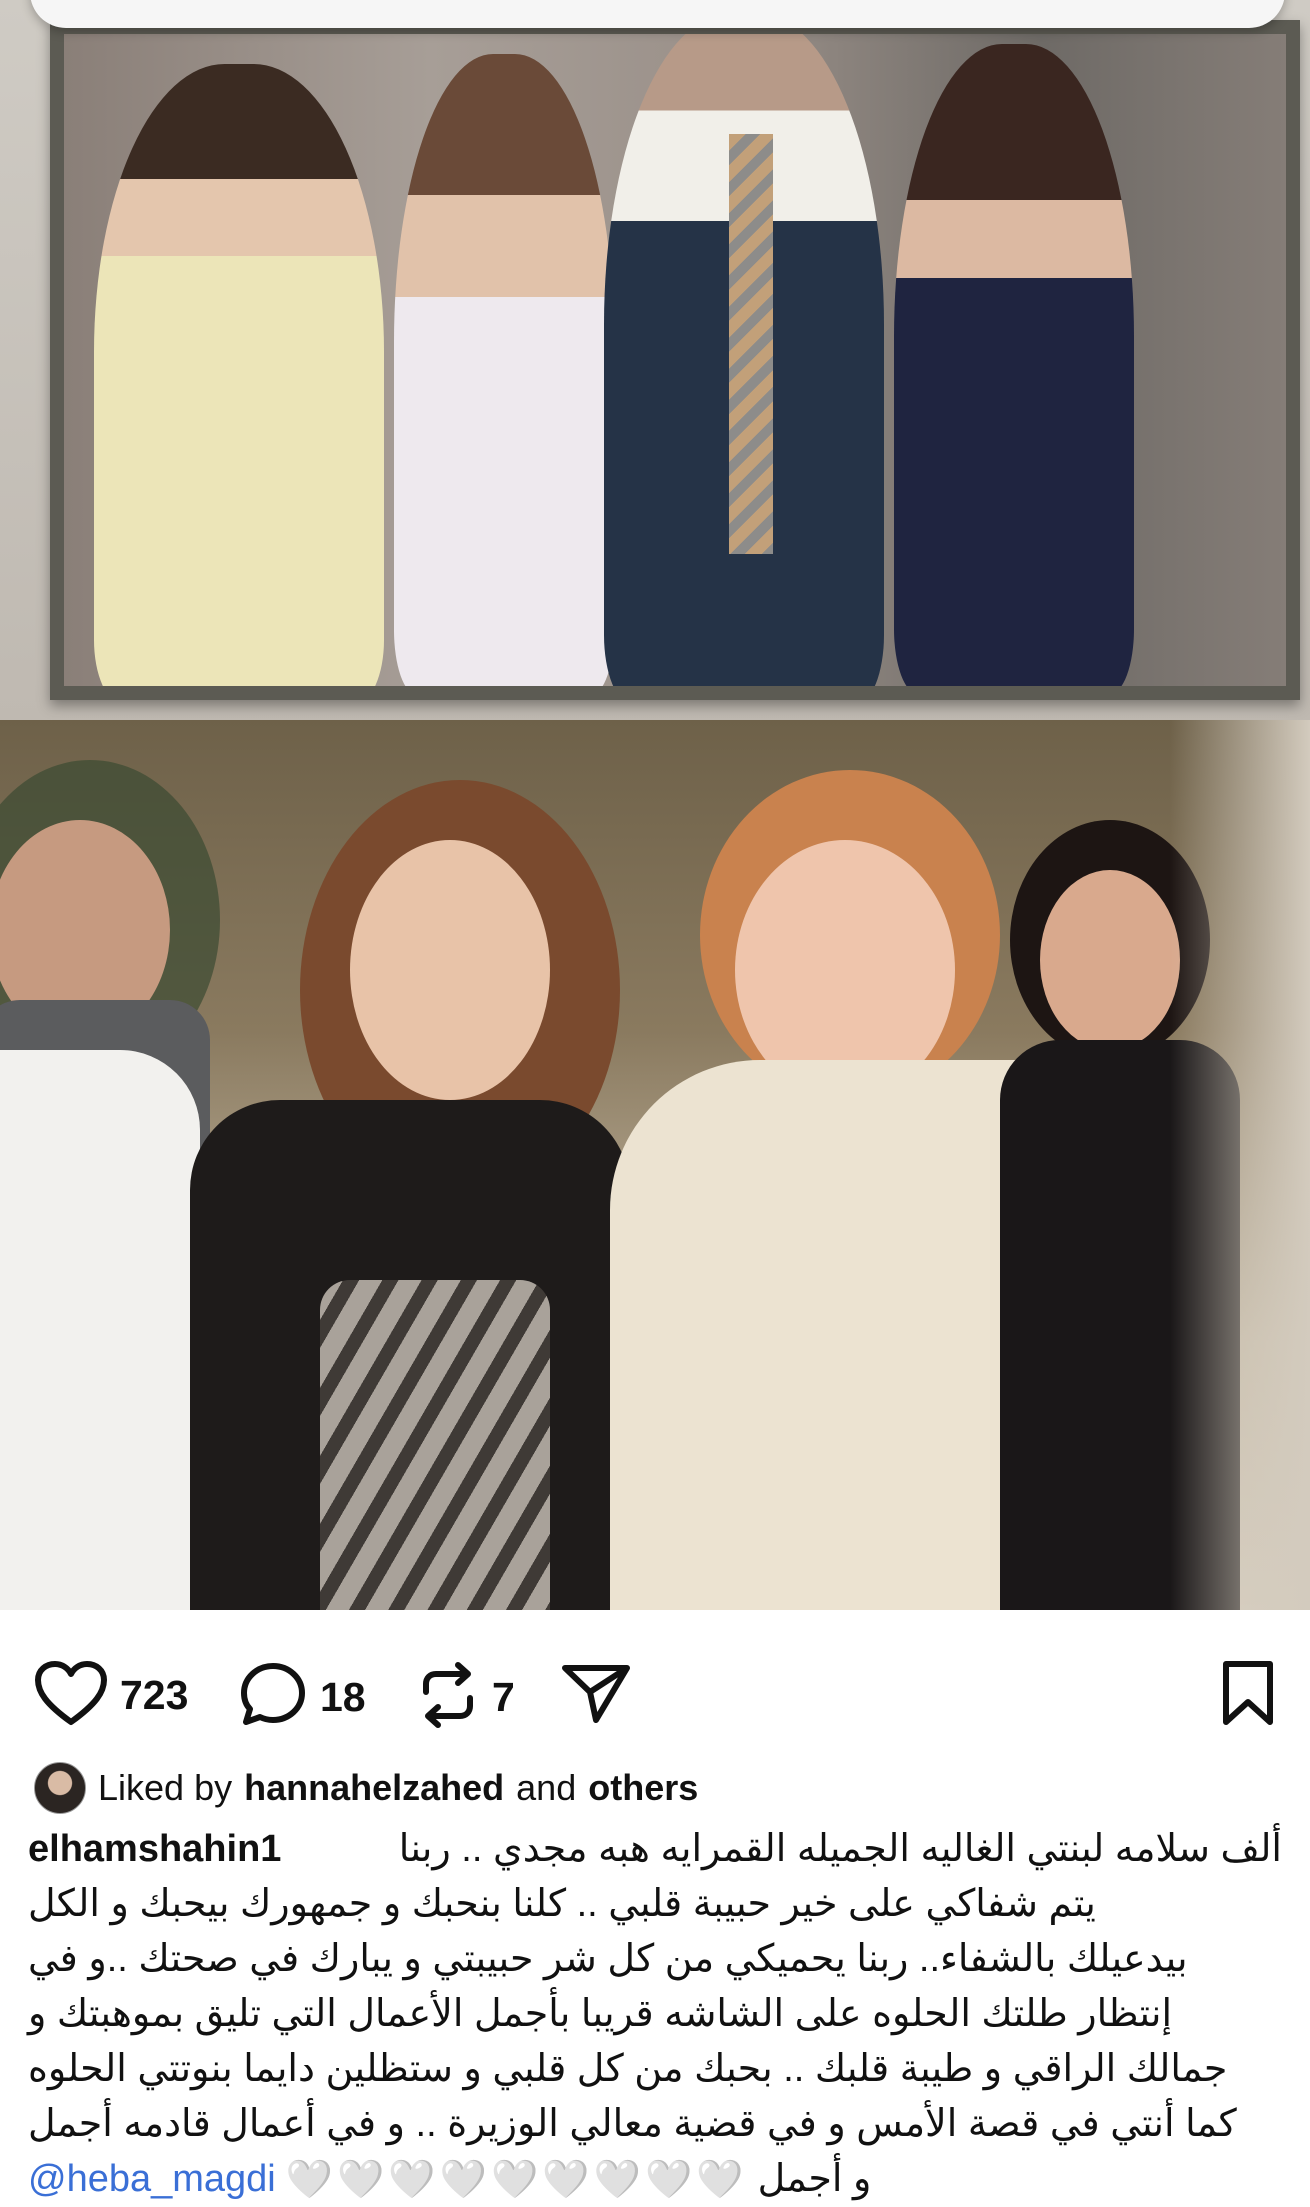 This screenshot has height=2207, width=1310. What do you see at coordinates (655, 1685) in the screenshot?
I see `post-actions-bar: 723 18 7` at bounding box center [655, 1685].